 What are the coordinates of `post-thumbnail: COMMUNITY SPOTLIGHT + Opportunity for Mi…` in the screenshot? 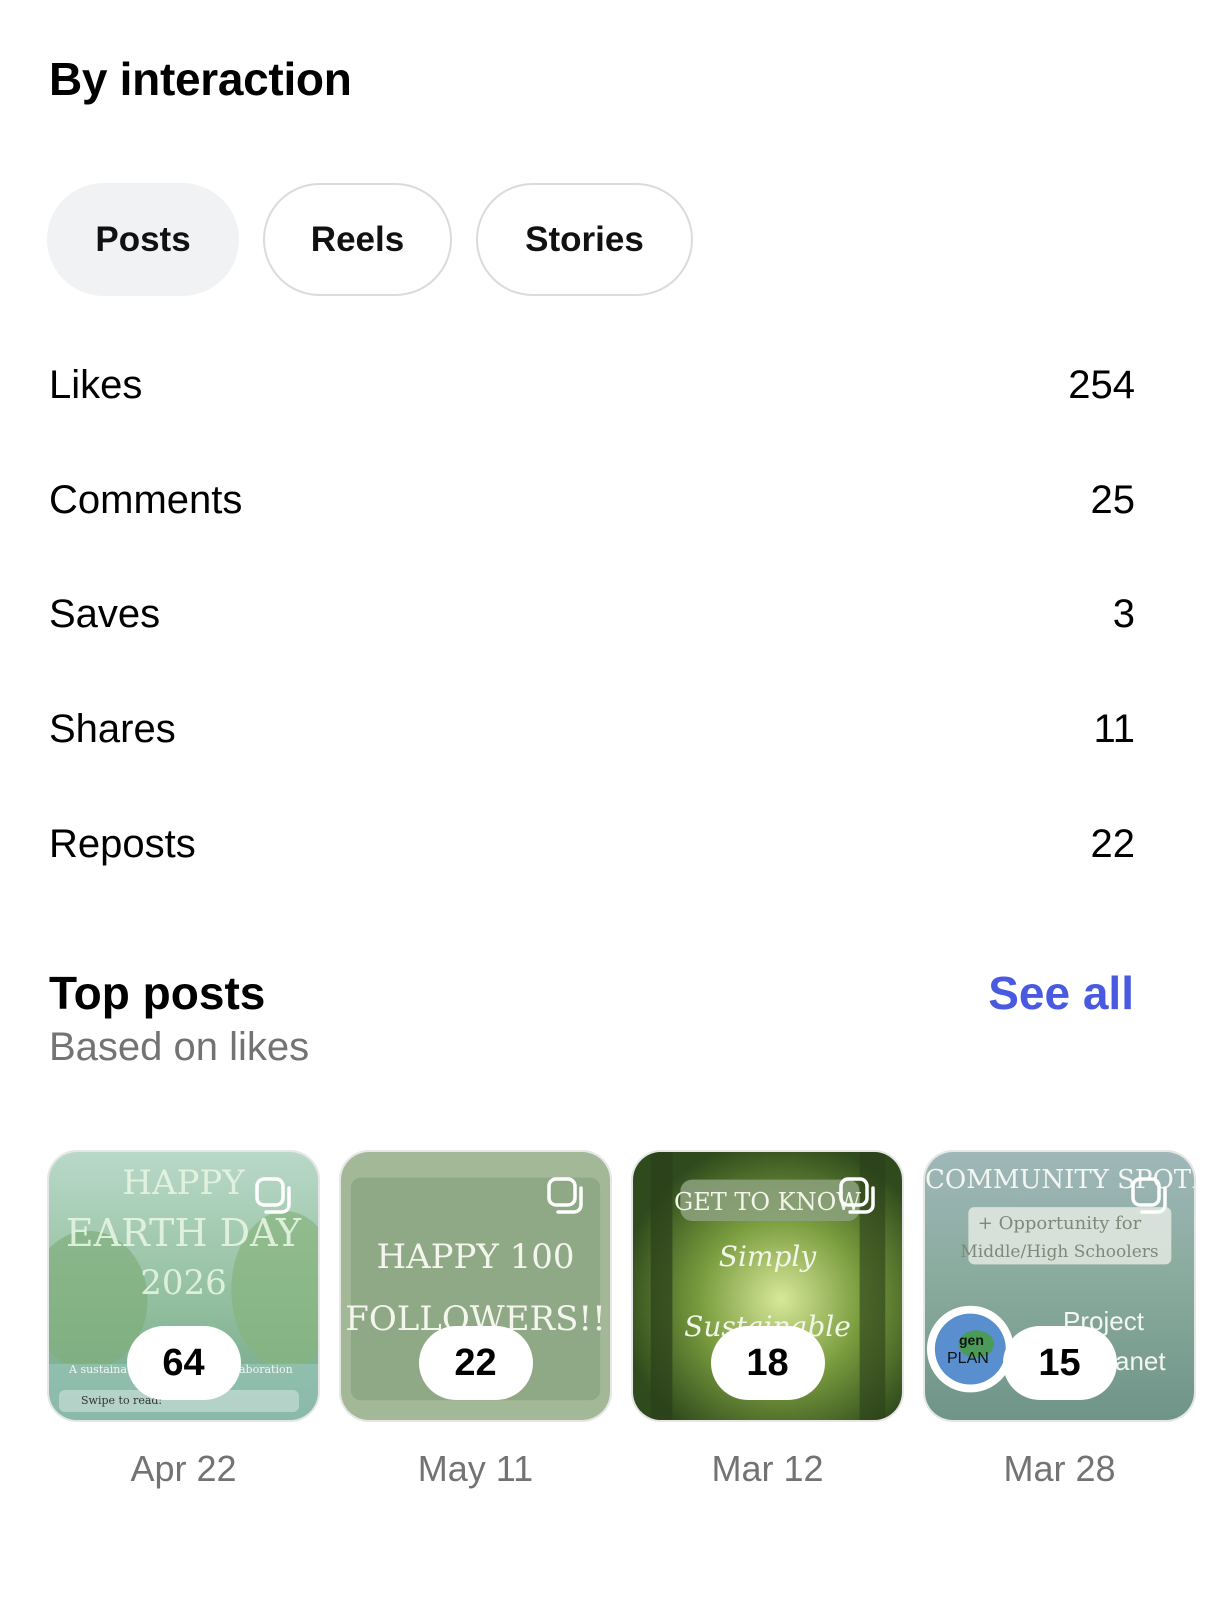 It's located at (1059, 1286).